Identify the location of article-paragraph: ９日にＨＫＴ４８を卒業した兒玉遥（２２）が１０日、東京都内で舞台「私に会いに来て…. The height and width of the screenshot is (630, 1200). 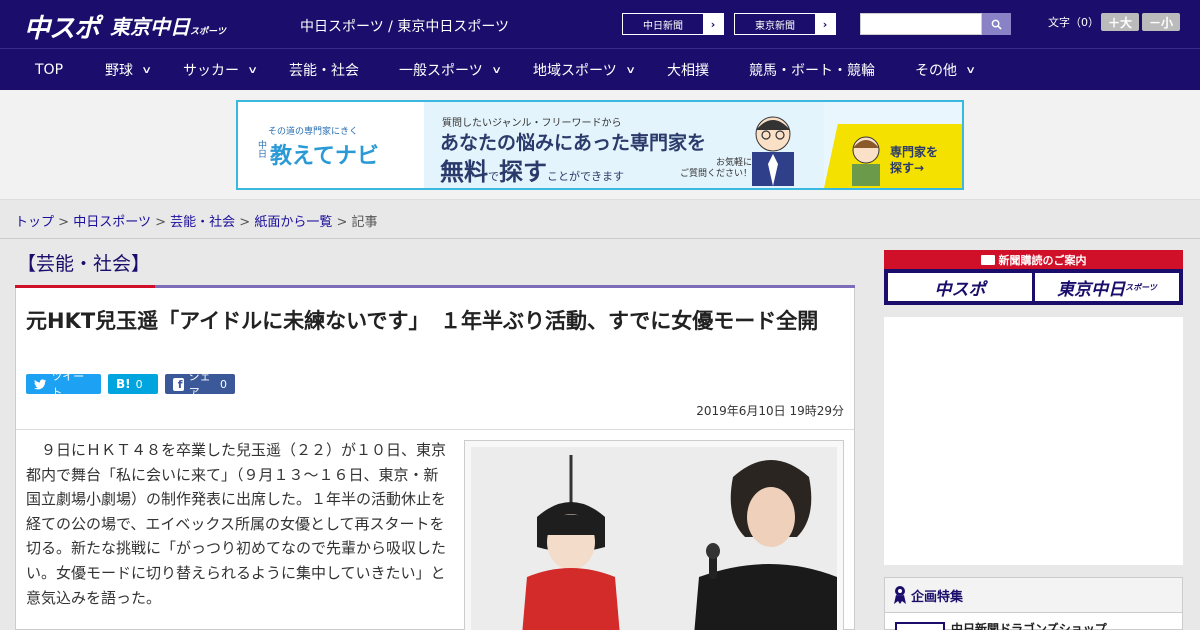
(236, 524).